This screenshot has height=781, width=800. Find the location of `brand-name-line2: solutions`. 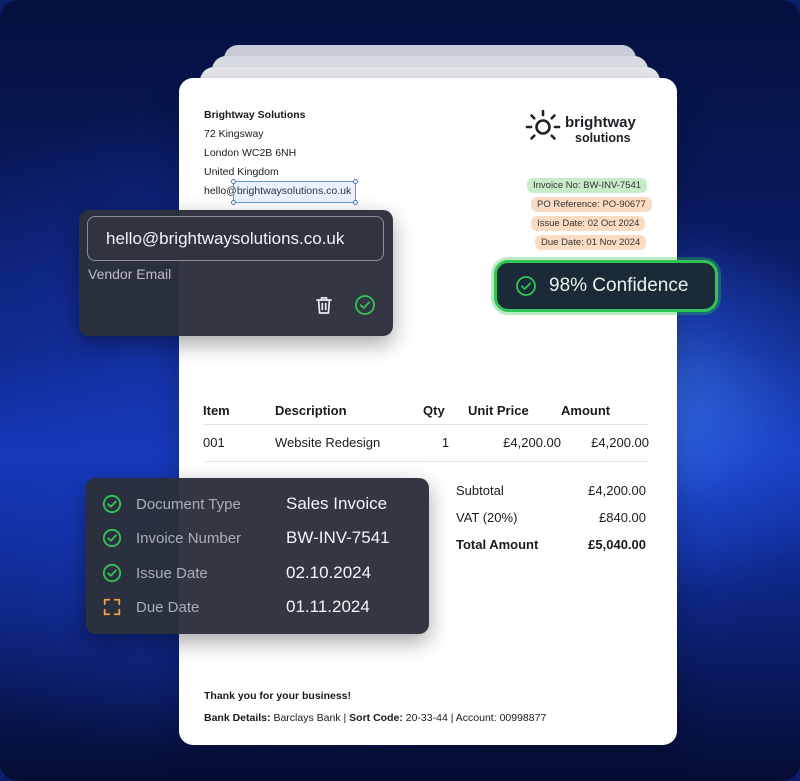

brand-name-line2: solutions is located at coordinates (603, 138).